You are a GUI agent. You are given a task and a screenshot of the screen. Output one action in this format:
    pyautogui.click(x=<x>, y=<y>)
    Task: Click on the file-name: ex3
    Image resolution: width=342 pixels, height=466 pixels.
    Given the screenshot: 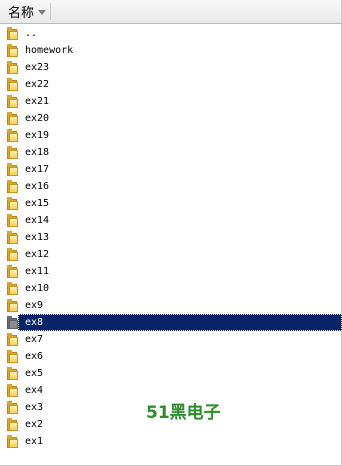 What is the action you would take?
    pyautogui.click(x=34, y=407)
    